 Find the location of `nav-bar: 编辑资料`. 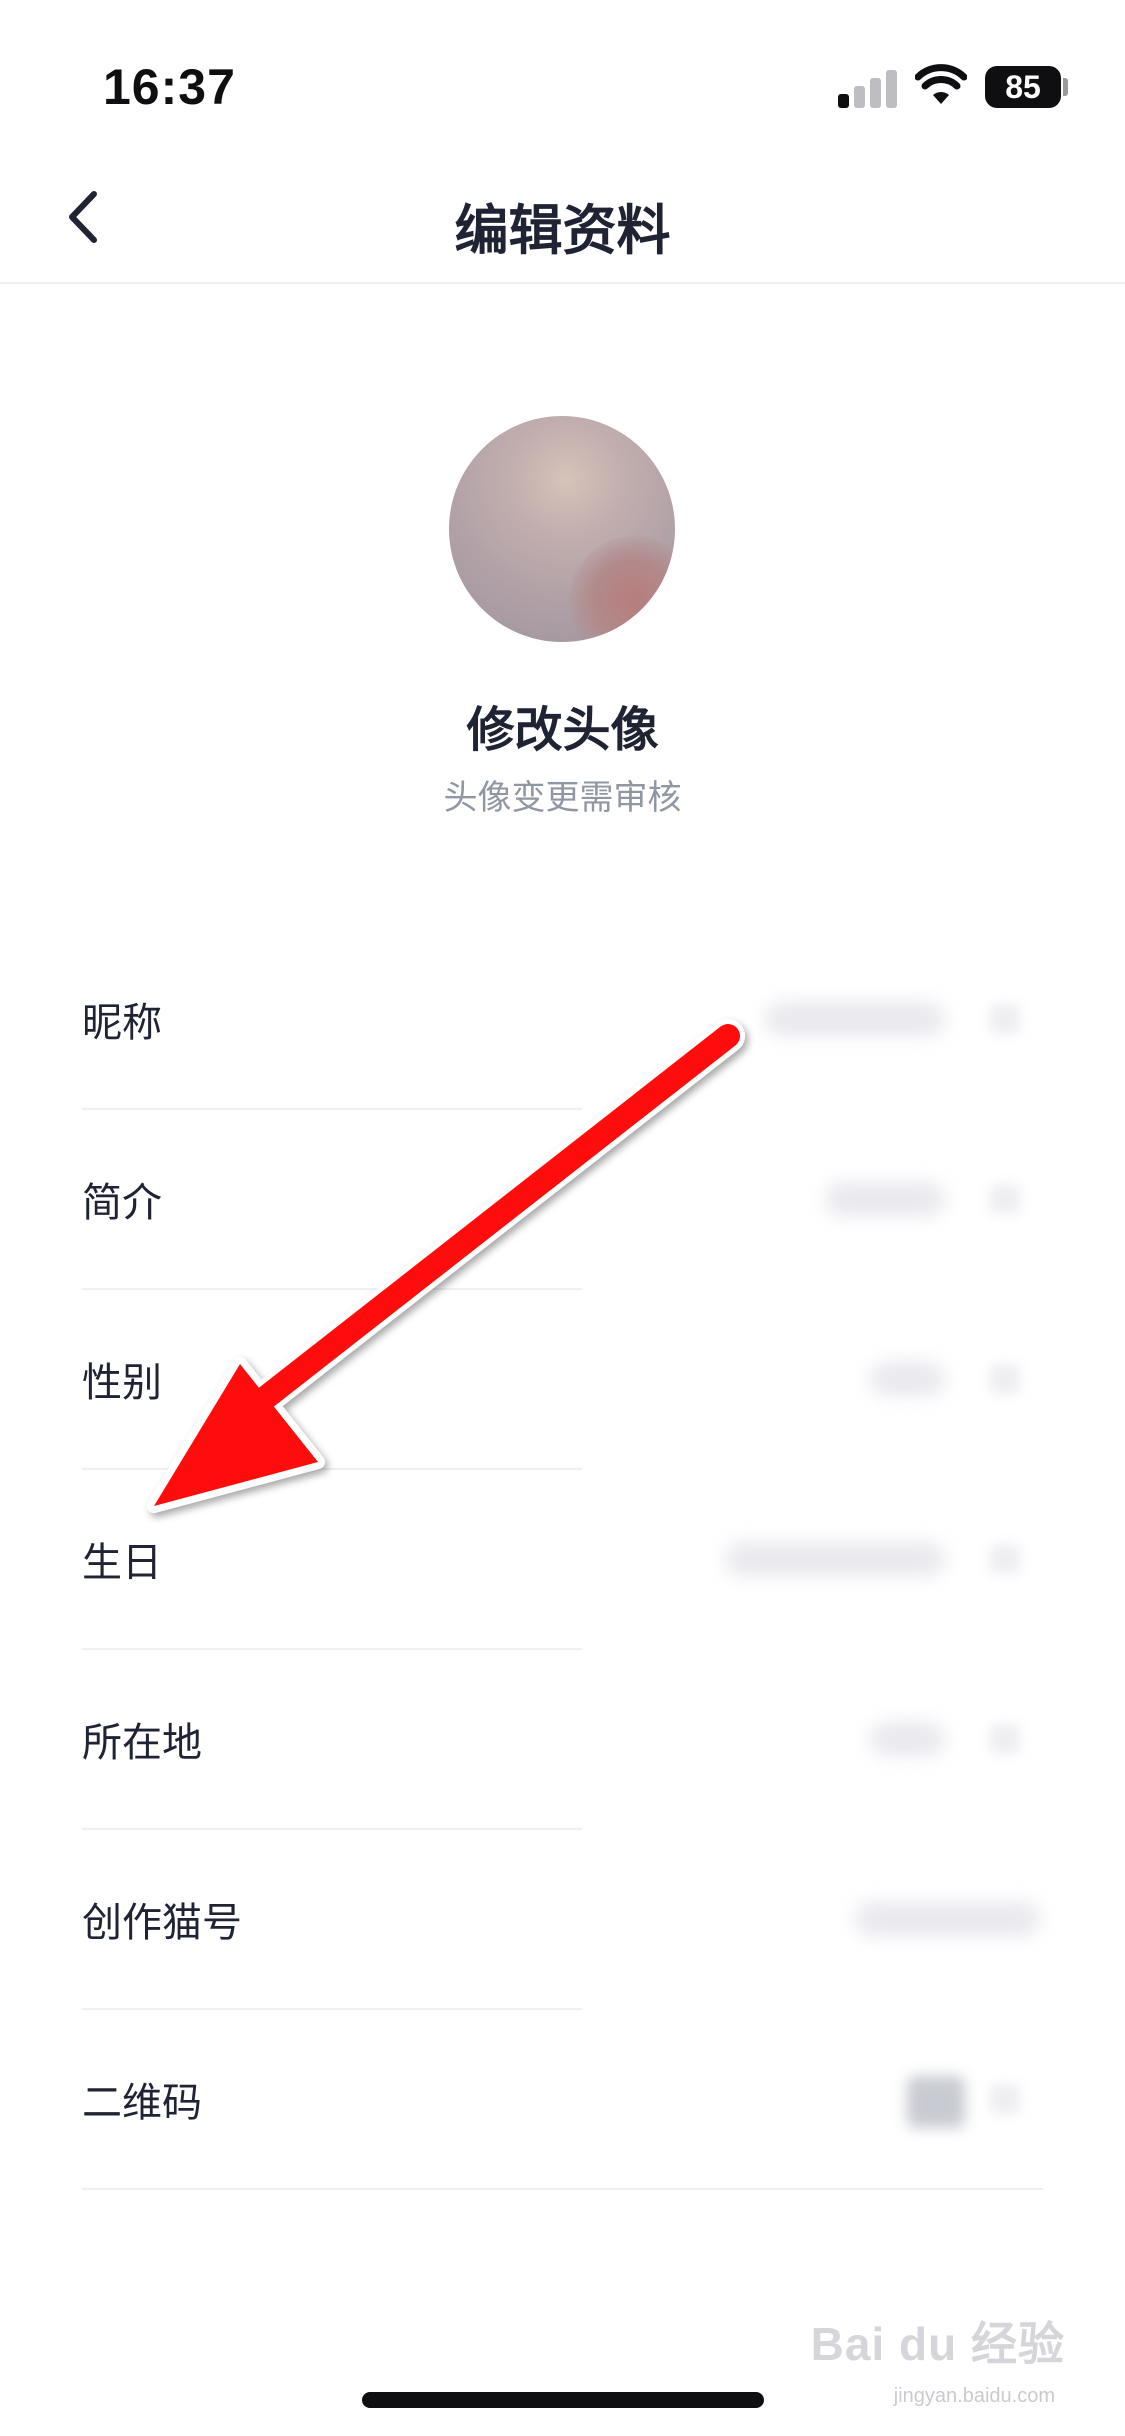

nav-bar: 编辑资料 is located at coordinates (562, 217).